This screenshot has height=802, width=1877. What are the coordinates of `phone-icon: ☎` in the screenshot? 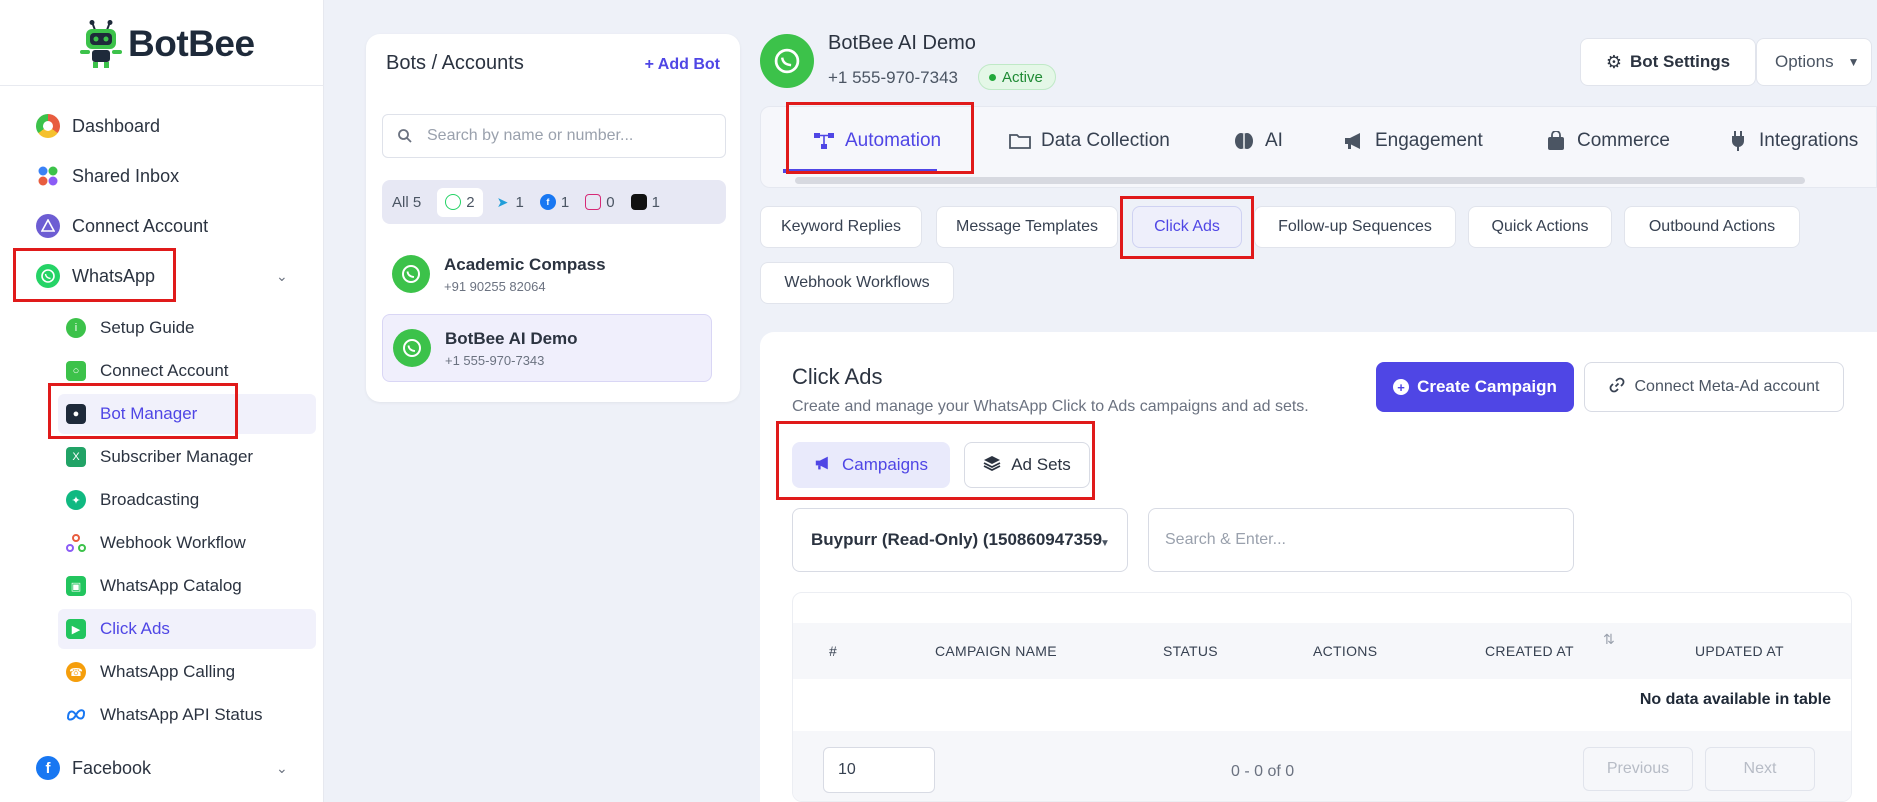 It's located at (76, 672).